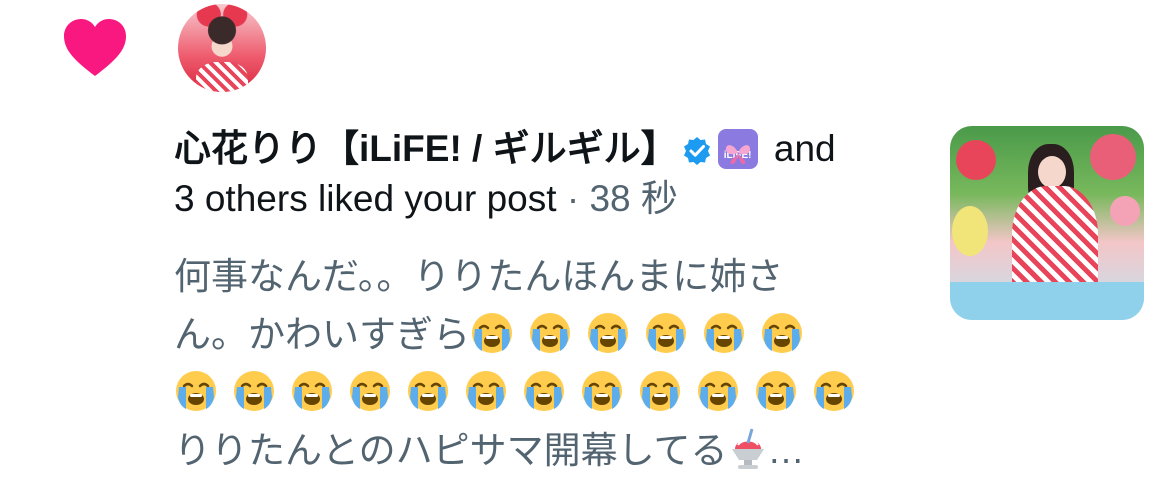 The width and height of the screenshot is (1169, 480). What do you see at coordinates (737, 155) in the screenshot?
I see `butterfly-icon` at bounding box center [737, 155].